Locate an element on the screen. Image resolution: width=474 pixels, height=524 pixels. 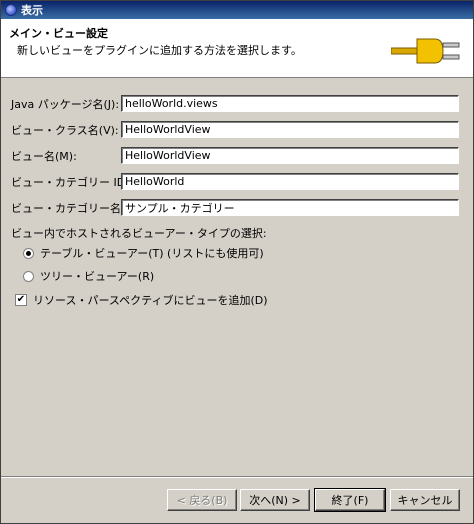
category-name-label: ビュー・カテゴリー名(I): is located at coordinates (74, 208).